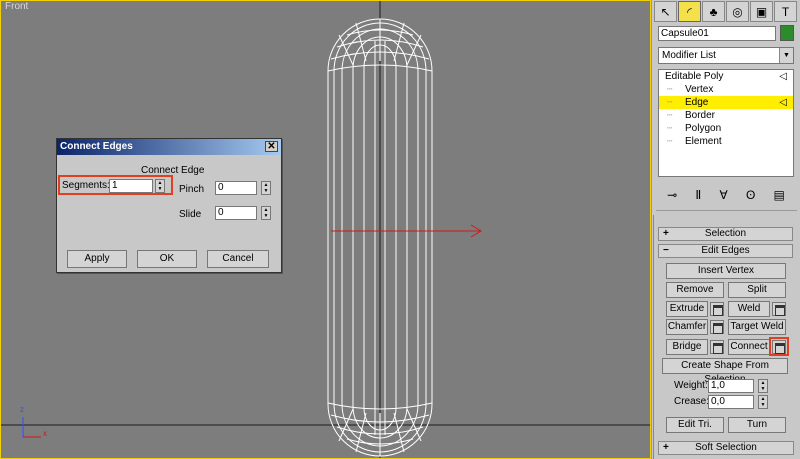  I want to click on segments-input: 1, so click(131, 186).